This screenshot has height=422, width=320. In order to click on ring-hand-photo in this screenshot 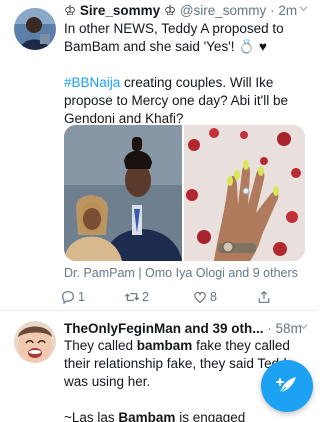, I will do `click(244, 193)`.